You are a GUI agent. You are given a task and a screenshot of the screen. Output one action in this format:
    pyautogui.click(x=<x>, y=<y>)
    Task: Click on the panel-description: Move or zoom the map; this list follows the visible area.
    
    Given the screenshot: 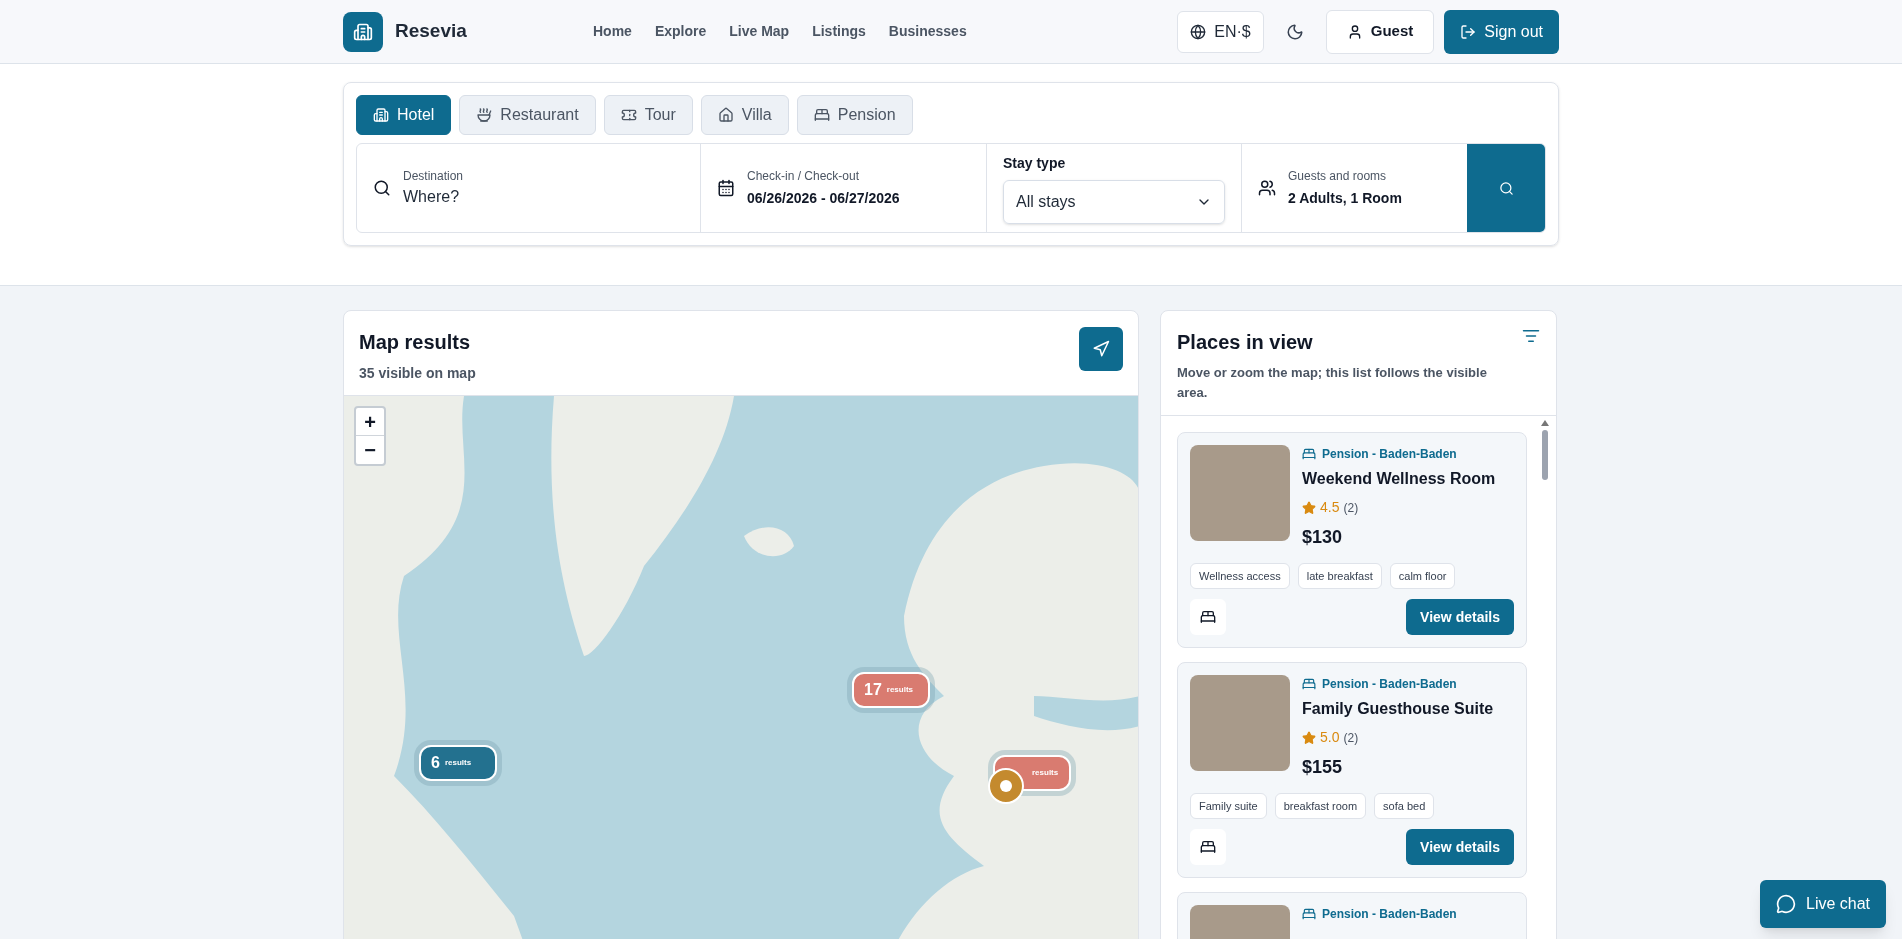 What is the action you would take?
    pyautogui.click(x=1332, y=383)
    